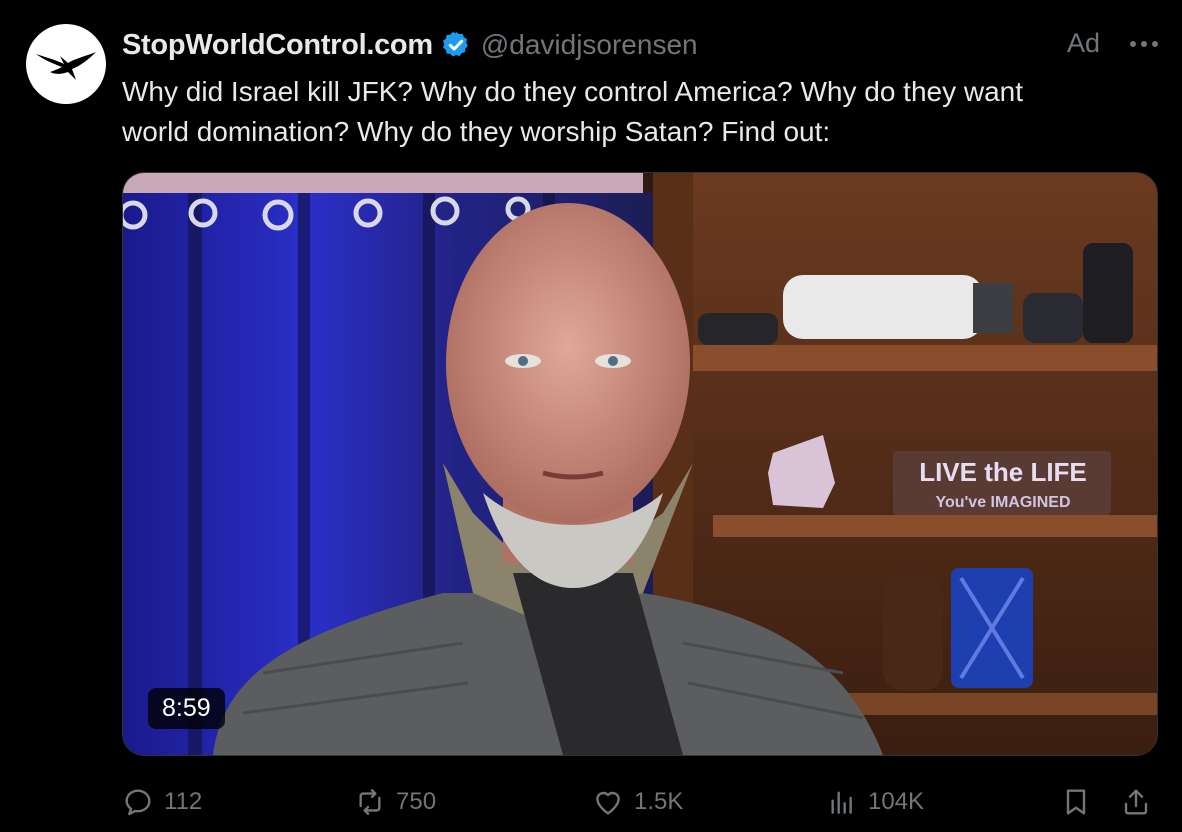  Describe the element at coordinates (1003, 472) in the screenshot. I see `sign-text: LIVE the LIFE` at that location.